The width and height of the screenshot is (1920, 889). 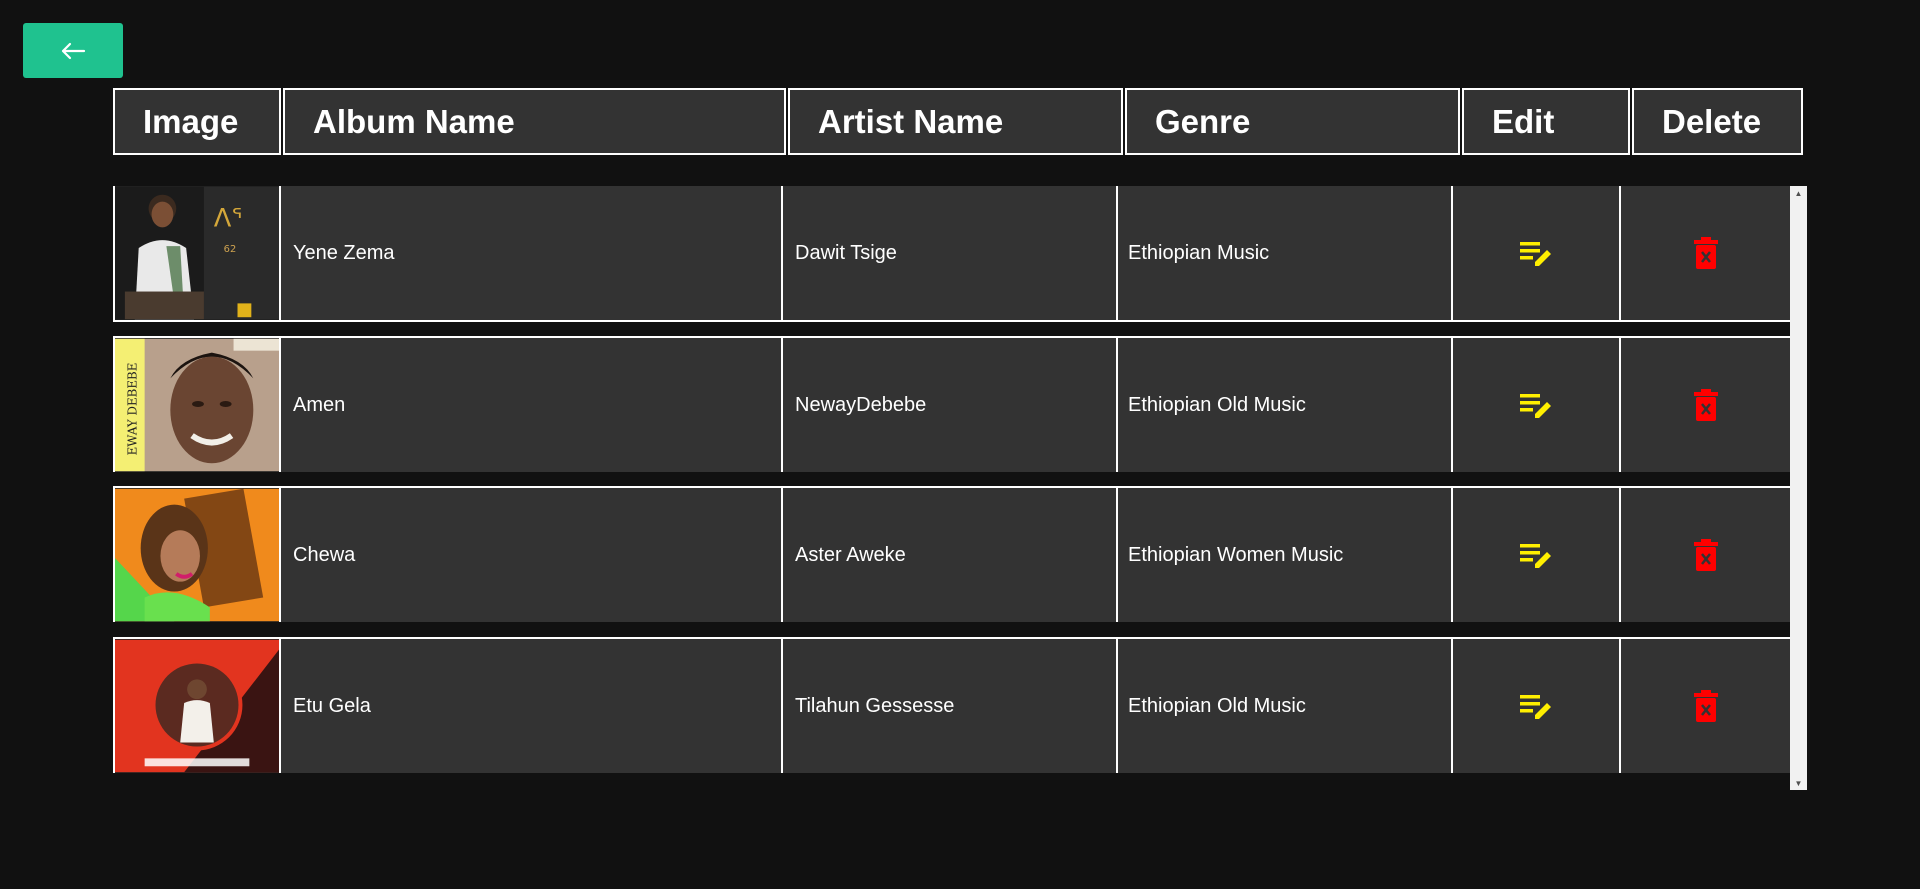 I want to click on arrow-left-icon, so click(x=73, y=50).